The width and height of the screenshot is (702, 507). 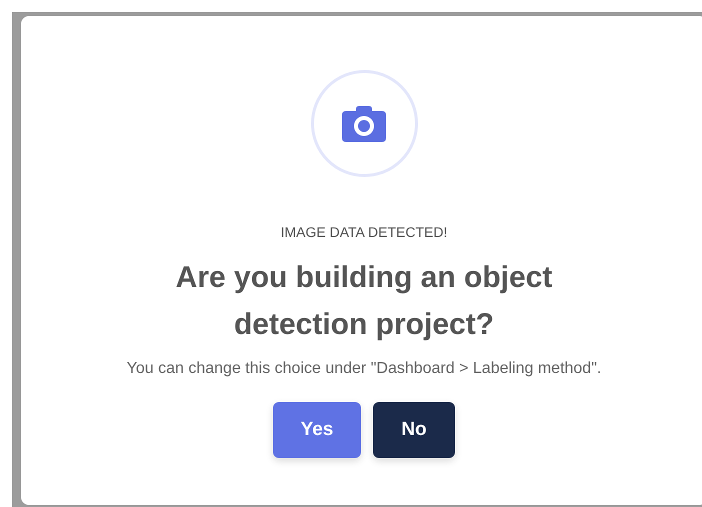 I want to click on decline-button: No, so click(x=414, y=430).